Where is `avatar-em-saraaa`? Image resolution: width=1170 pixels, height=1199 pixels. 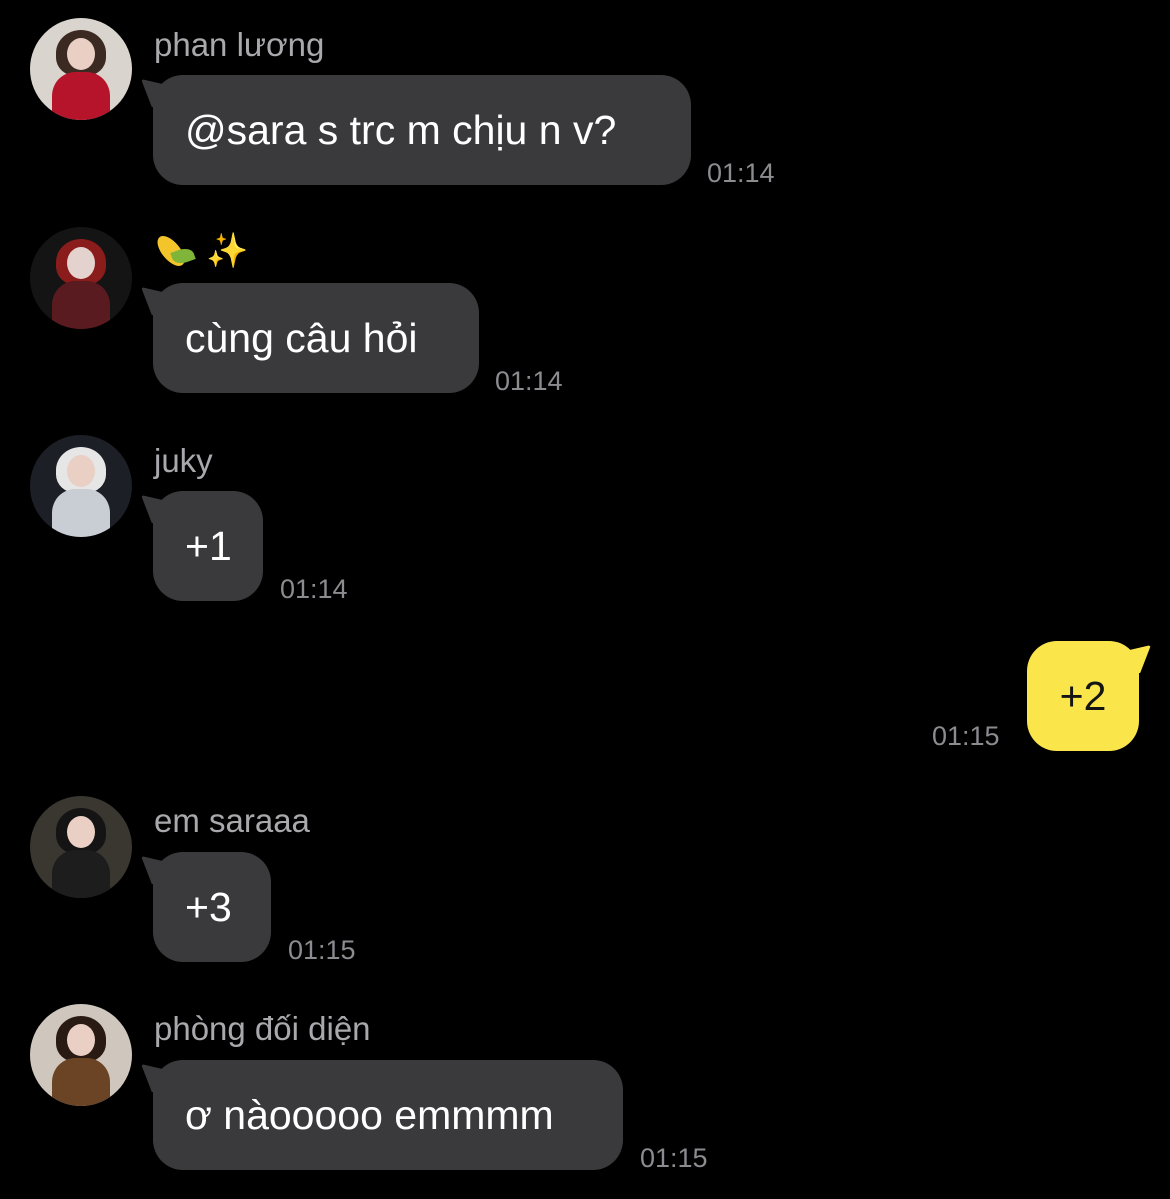 avatar-em-saraaa is located at coordinates (81, 847).